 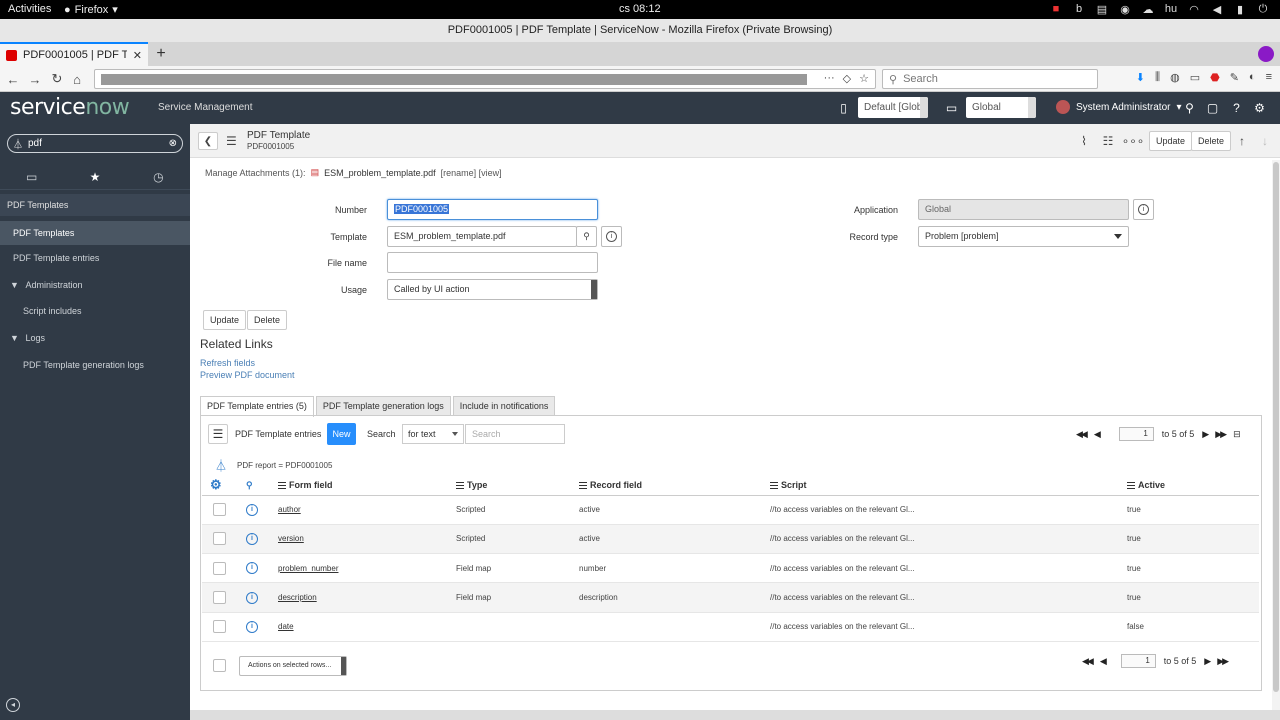 I want to click on gear-icon: ⚙, so click(x=216, y=484).